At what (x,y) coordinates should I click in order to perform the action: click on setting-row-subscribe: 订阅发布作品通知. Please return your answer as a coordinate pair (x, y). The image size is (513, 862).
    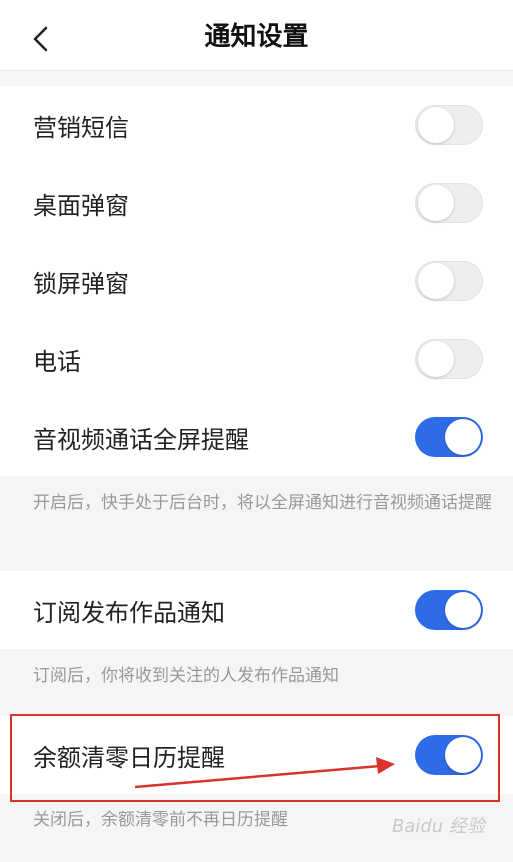
    Looking at the image, I should click on (256, 610).